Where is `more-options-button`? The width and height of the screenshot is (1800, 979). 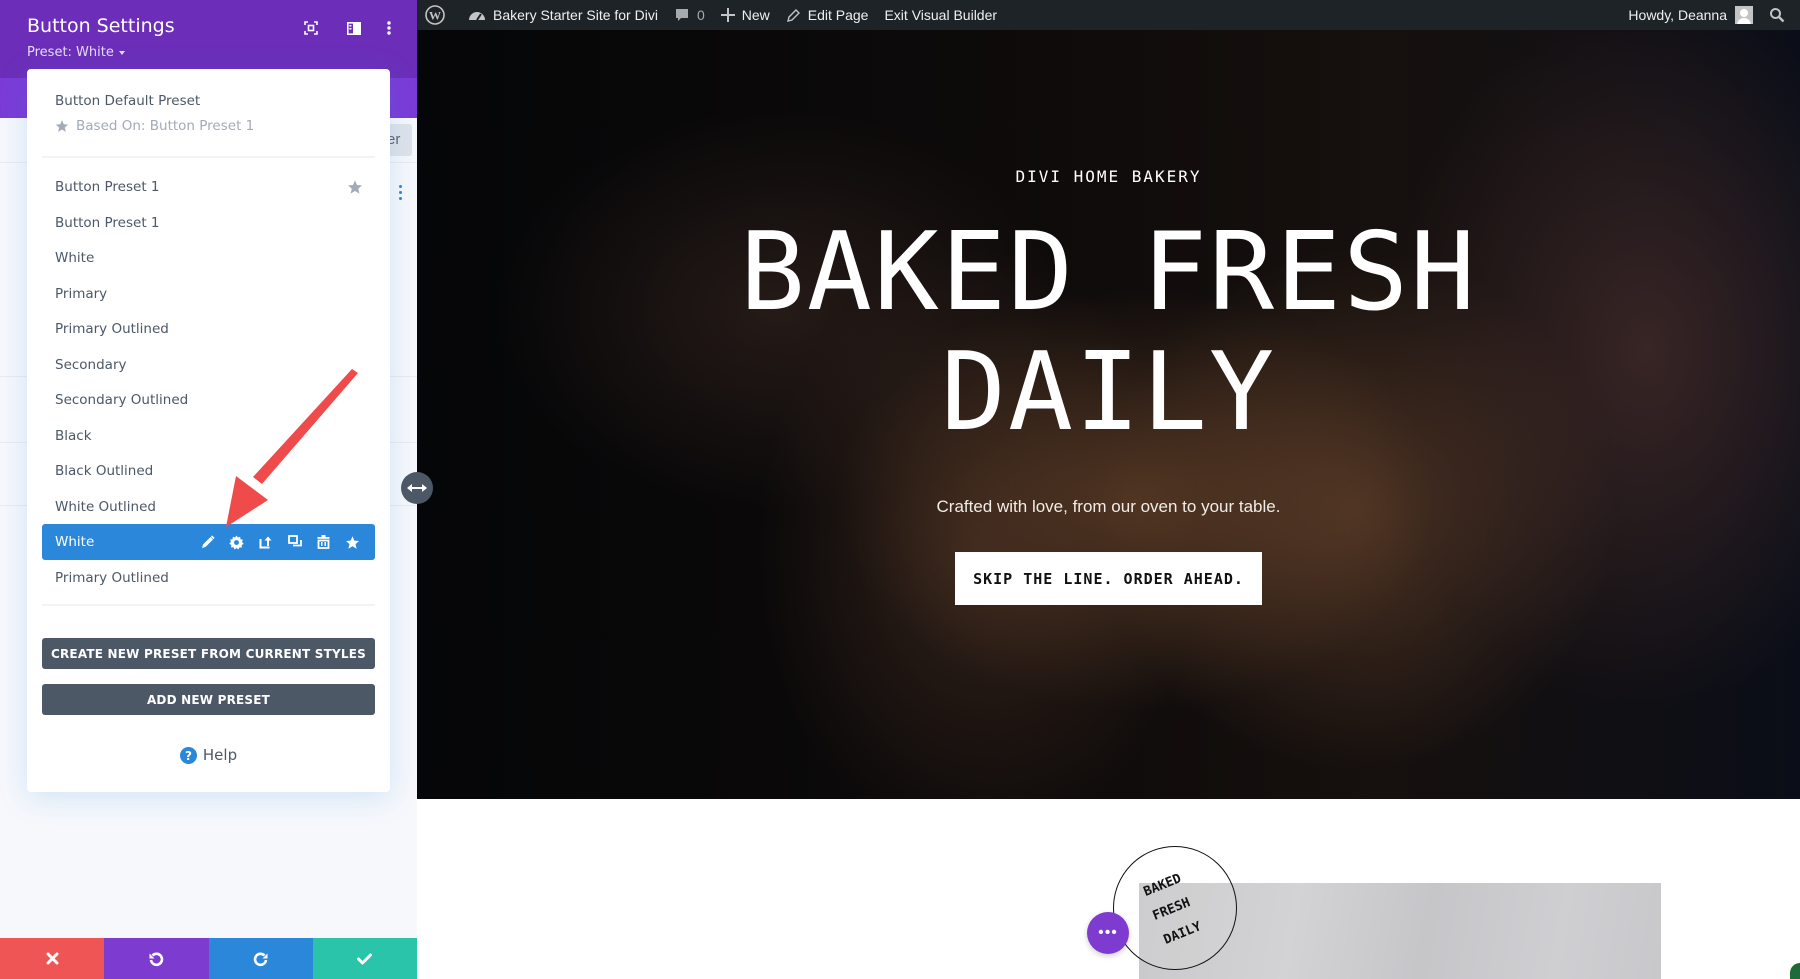
more-options-button is located at coordinates (389, 28).